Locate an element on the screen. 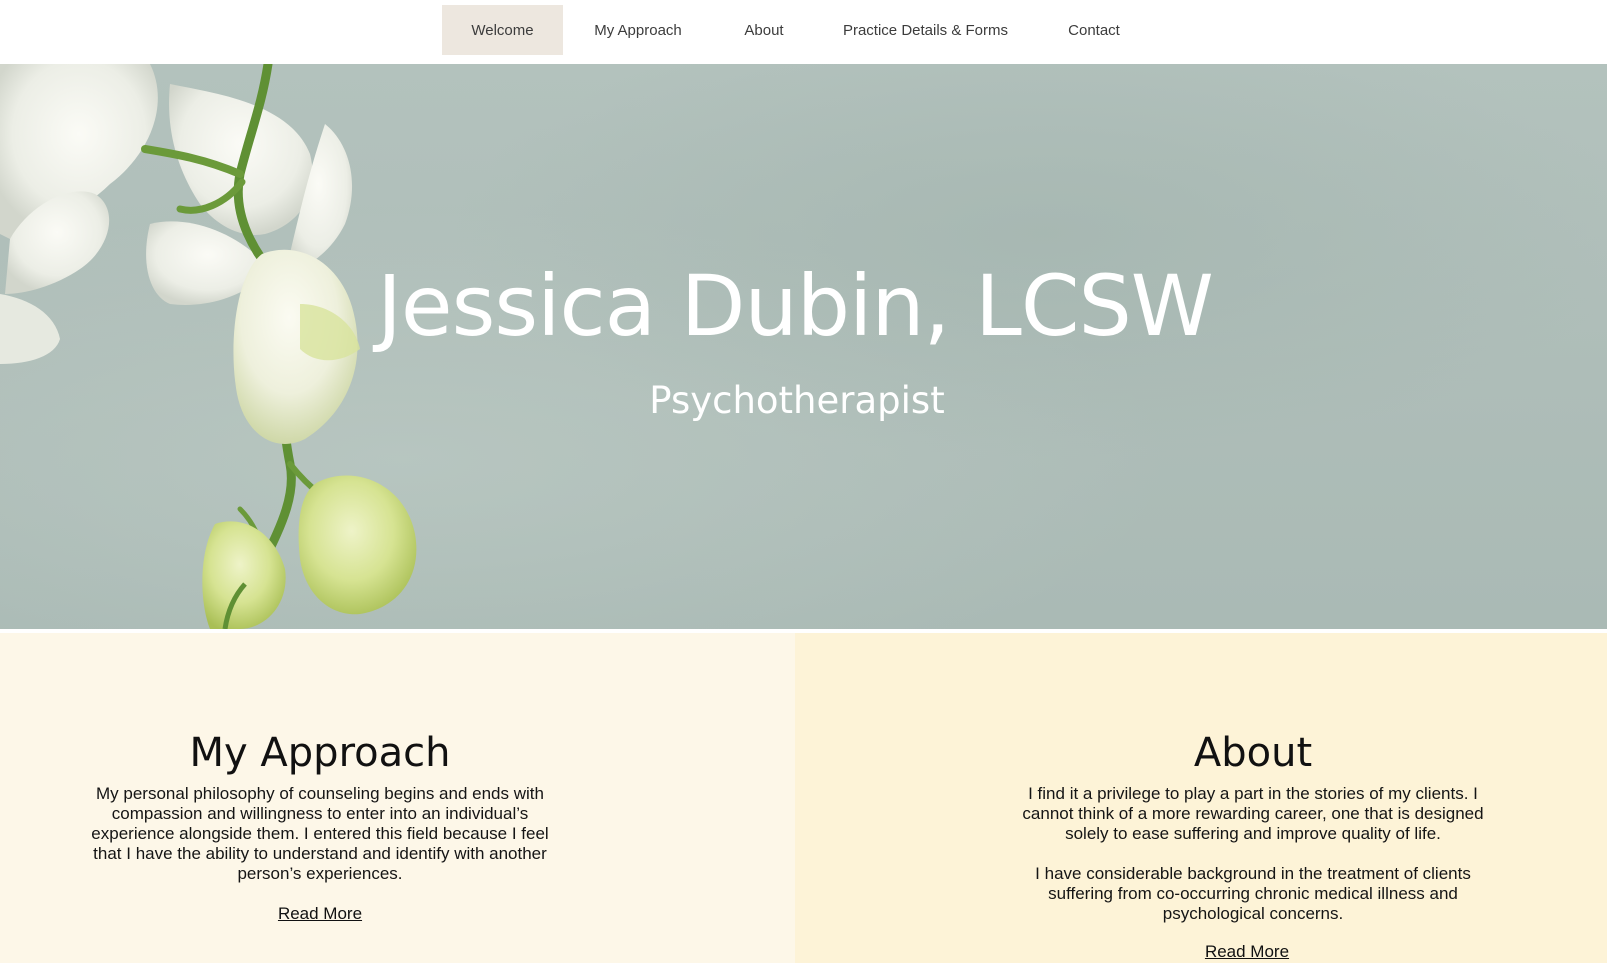 The width and height of the screenshot is (1607, 963). about-heading: About is located at coordinates (1253, 753).